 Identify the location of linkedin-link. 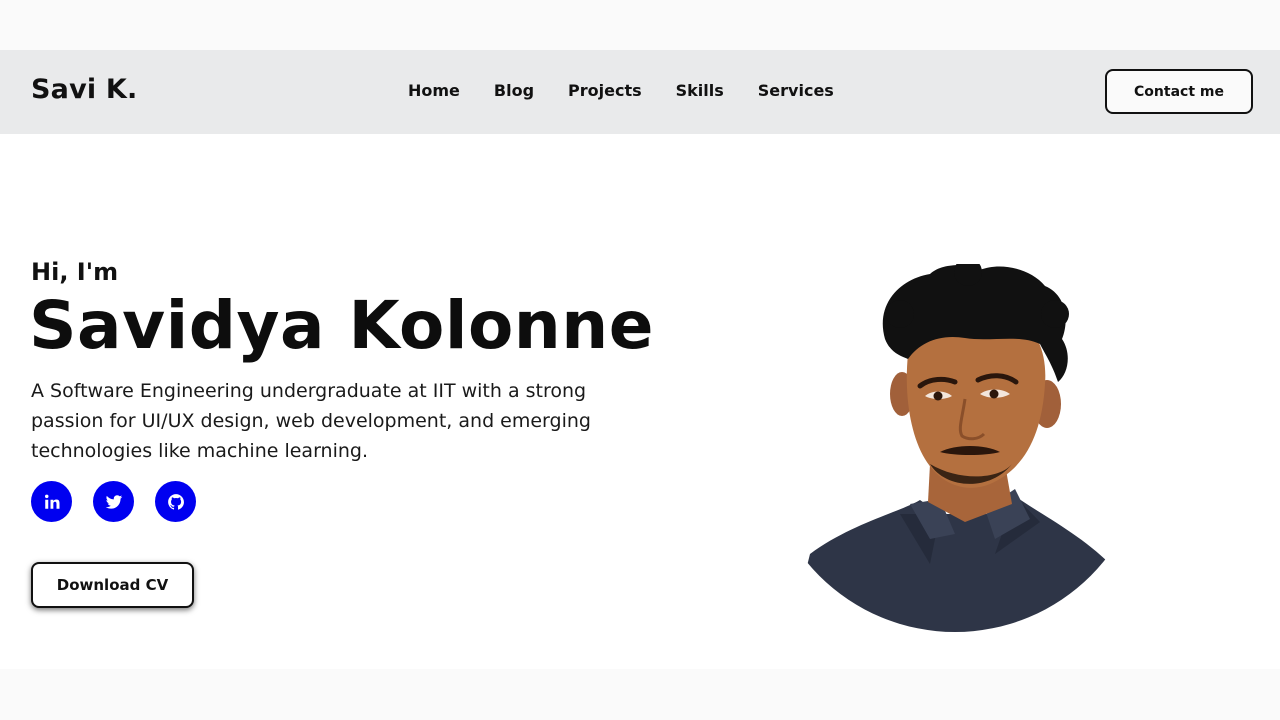
(51, 501).